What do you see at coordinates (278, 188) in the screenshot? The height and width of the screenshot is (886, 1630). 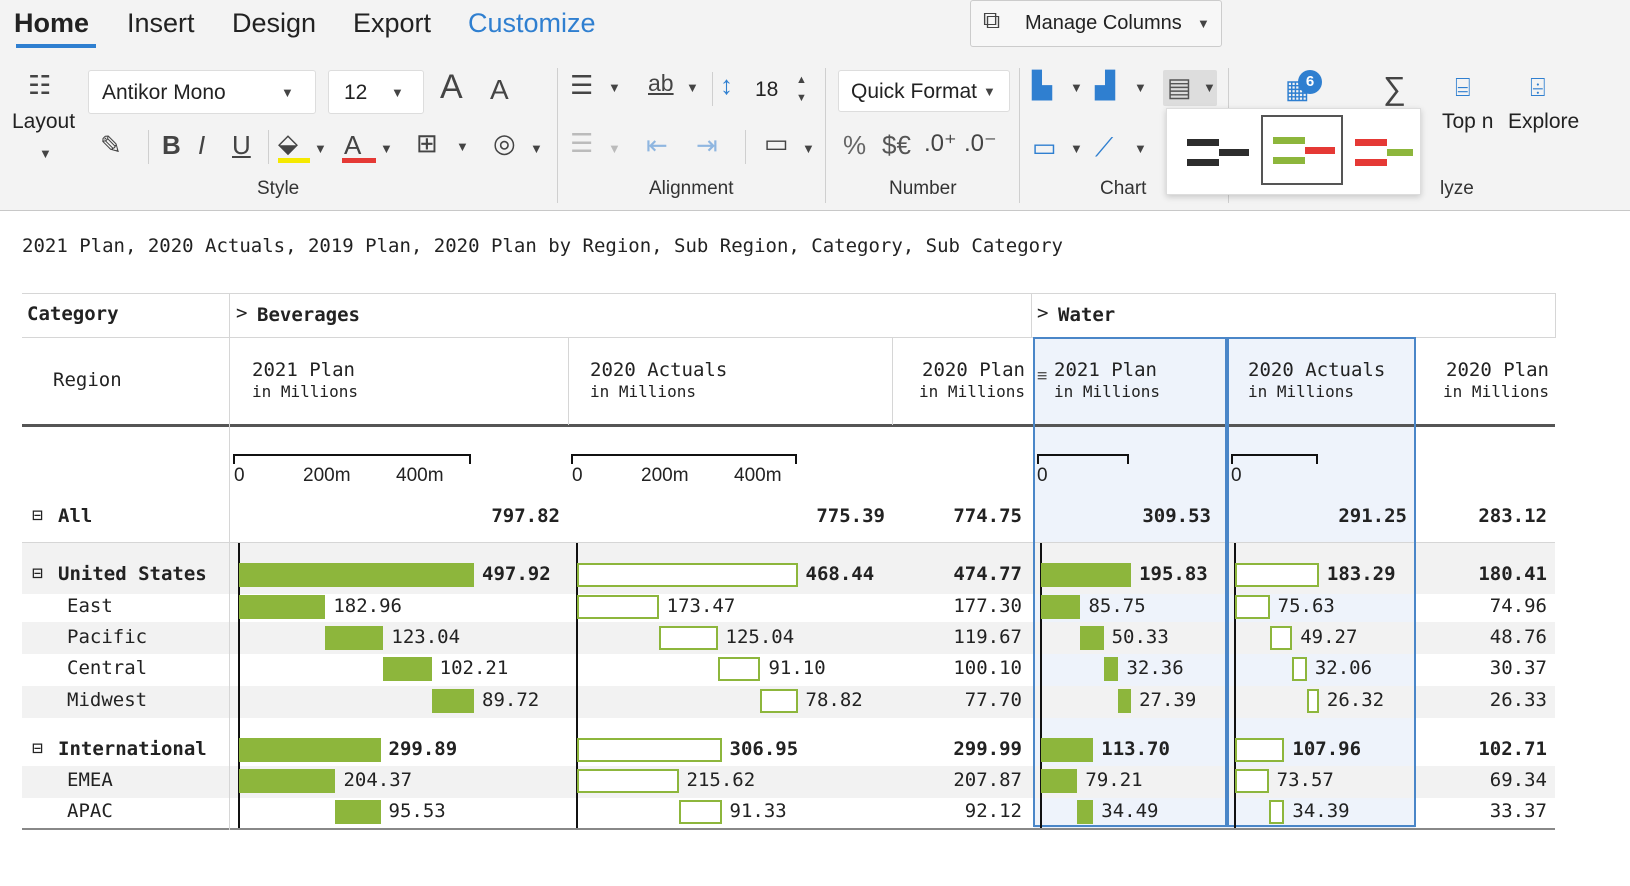 I see `group-label-style: Style` at bounding box center [278, 188].